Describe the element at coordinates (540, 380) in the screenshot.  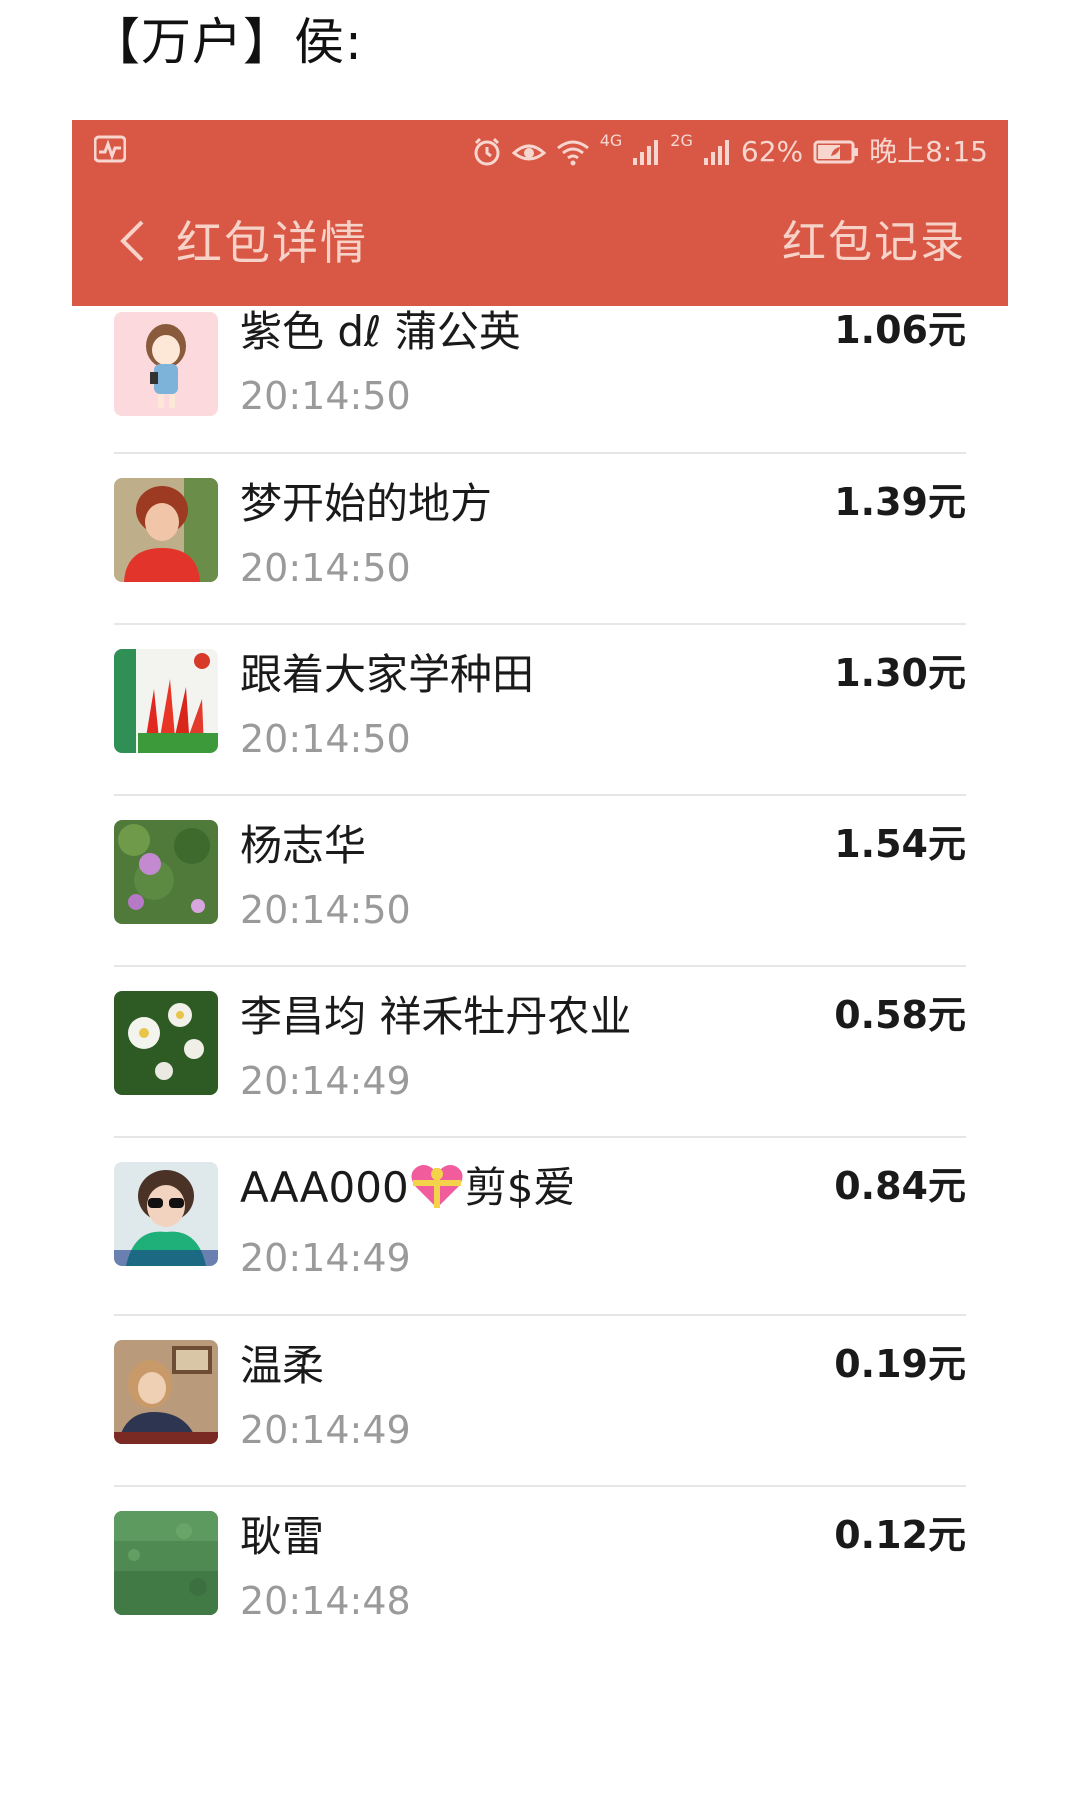
I see `list-item: 紫色 dℓ 蒲公英 20:14:50 1.06元` at that location.